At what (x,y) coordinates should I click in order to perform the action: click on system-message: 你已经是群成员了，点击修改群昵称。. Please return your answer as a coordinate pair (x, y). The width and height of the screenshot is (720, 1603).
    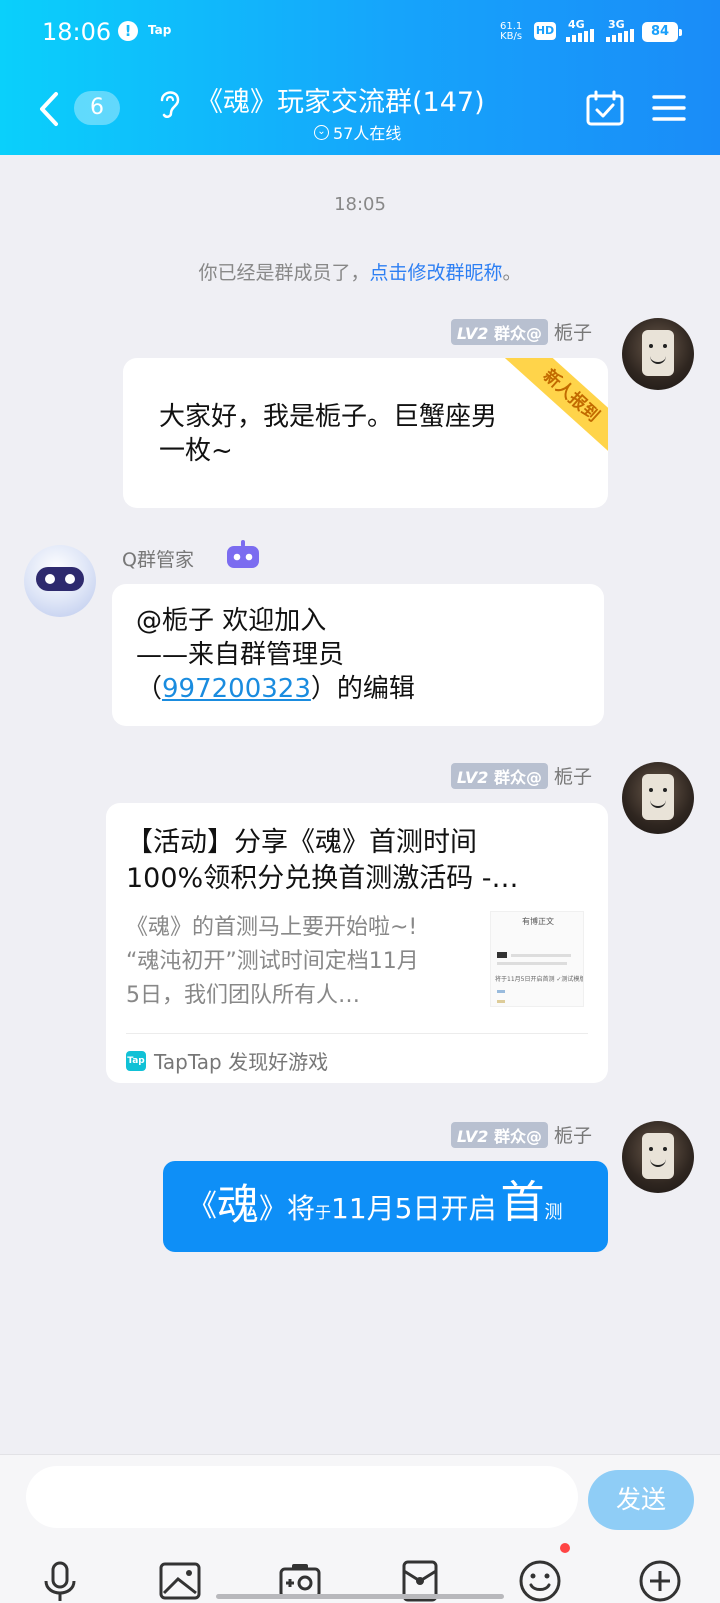
    Looking at the image, I should click on (360, 271).